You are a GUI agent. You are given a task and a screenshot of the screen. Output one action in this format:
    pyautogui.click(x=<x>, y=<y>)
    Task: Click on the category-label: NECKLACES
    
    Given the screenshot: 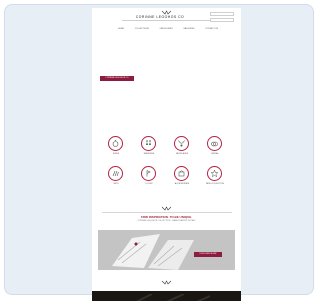 What is the action you would take?
    pyautogui.click(x=182, y=154)
    